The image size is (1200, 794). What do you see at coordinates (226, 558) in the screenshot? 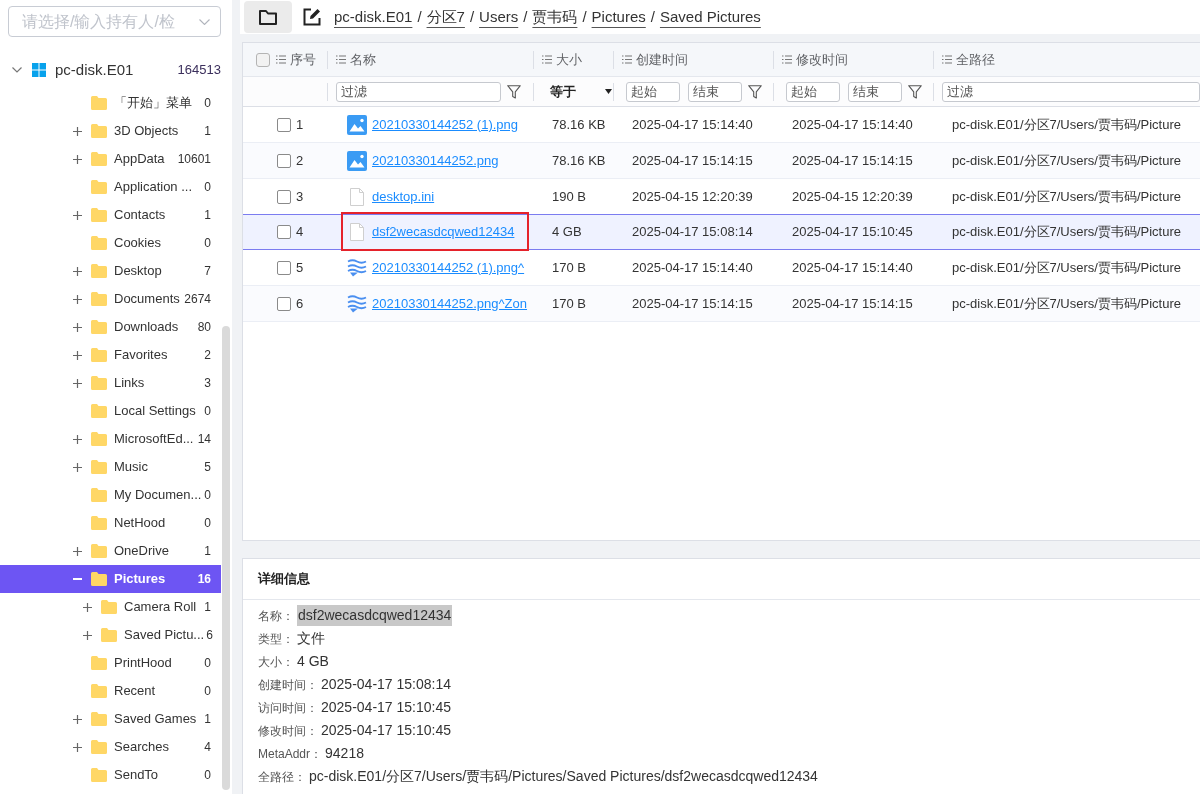
I see `scrollbar-thumb` at bounding box center [226, 558].